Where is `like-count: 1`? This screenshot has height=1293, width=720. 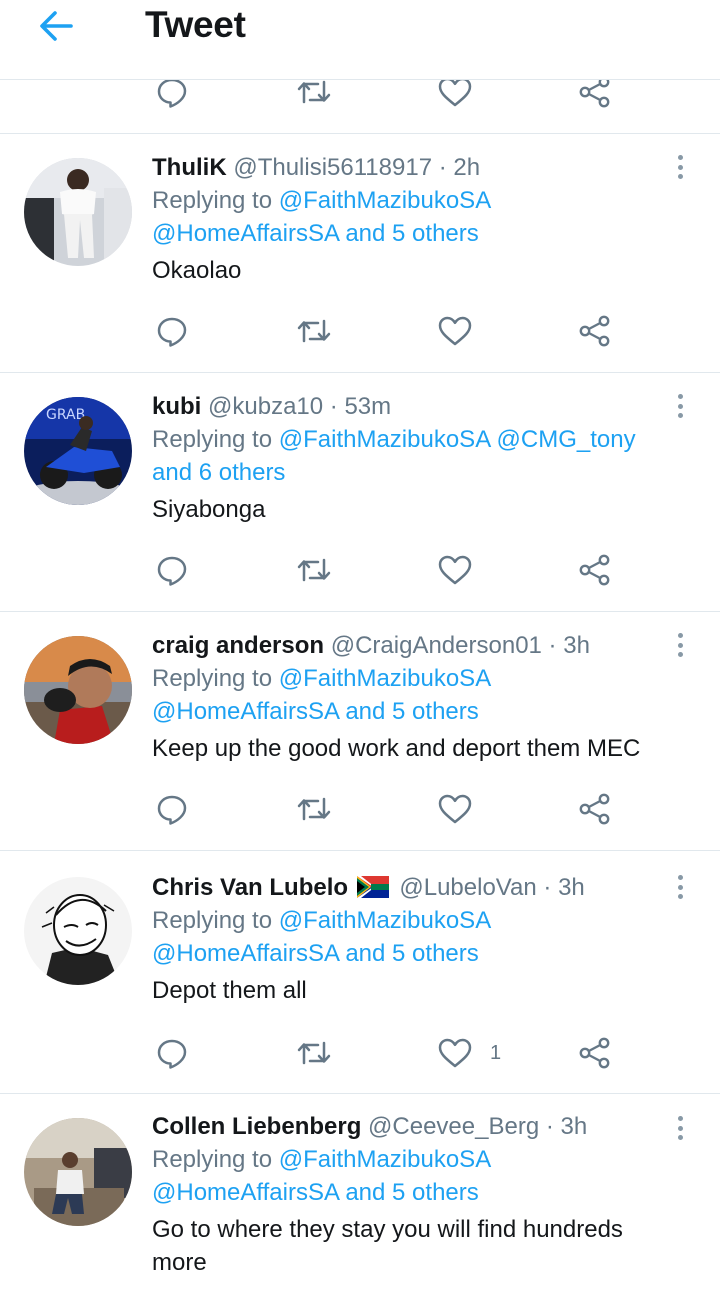 like-count: 1 is located at coordinates (496, 1052).